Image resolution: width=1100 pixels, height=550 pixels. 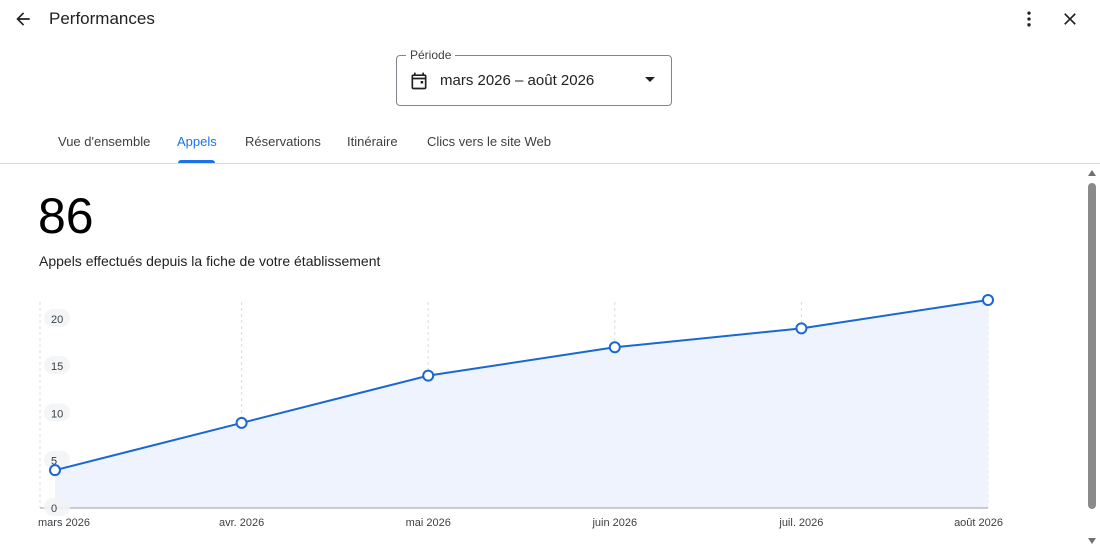 What do you see at coordinates (1092, 346) in the screenshot?
I see `scroll-thumb` at bounding box center [1092, 346].